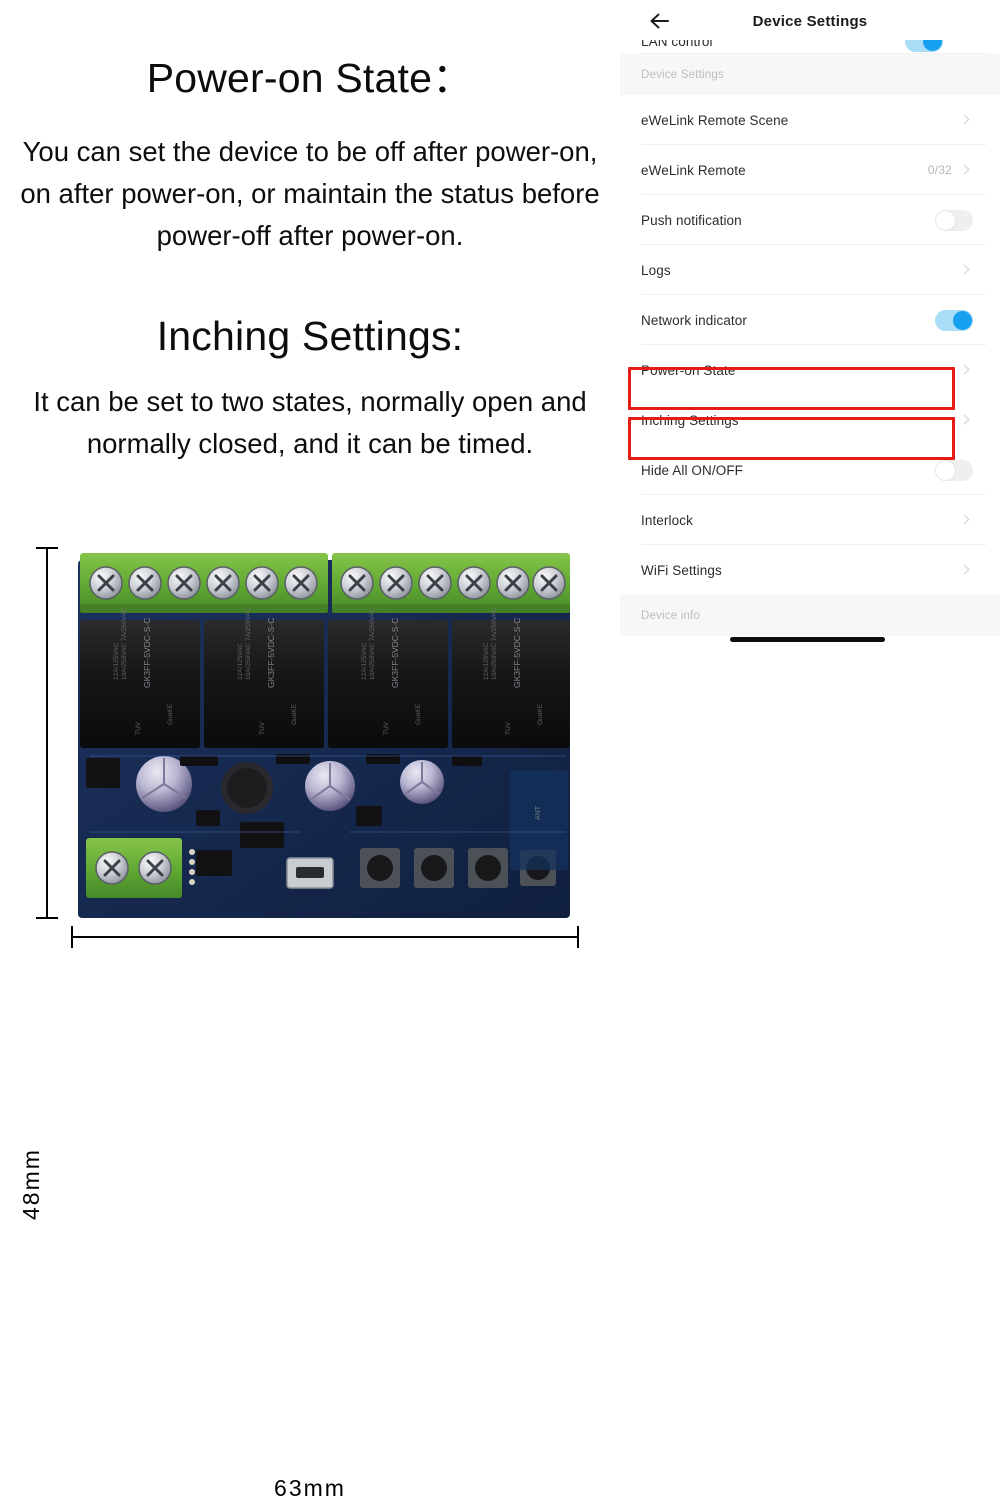 The width and height of the screenshot is (1000, 1502). I want to click on settings-row-power-on-state: Power-on State, so click(810, 370).